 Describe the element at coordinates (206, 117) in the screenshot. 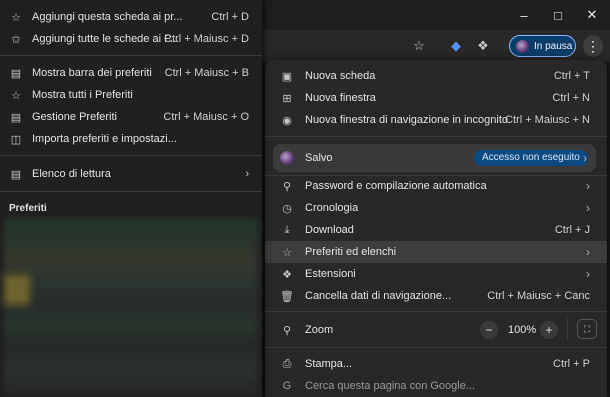

I see `menu-item-shortcut: Ctrl + Maiusc + O` at that location.